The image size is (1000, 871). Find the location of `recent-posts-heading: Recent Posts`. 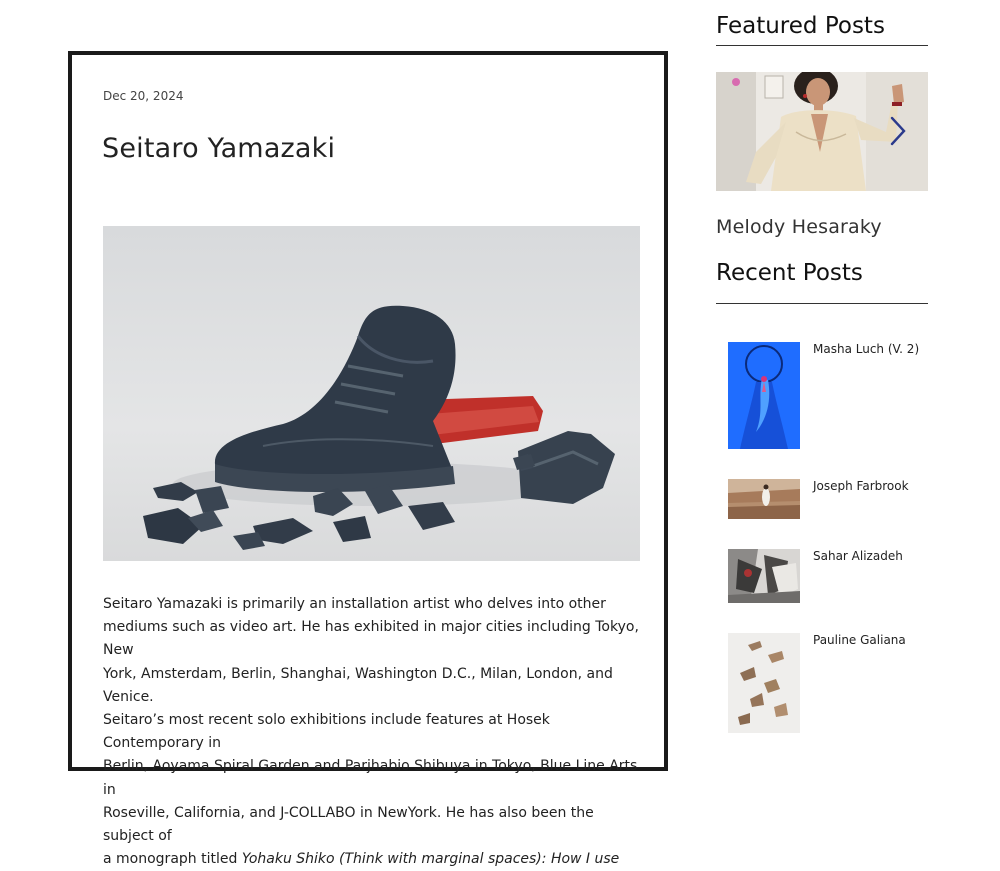

recent-posts-heading: Recent Posts is located at coordinates (789, 273).